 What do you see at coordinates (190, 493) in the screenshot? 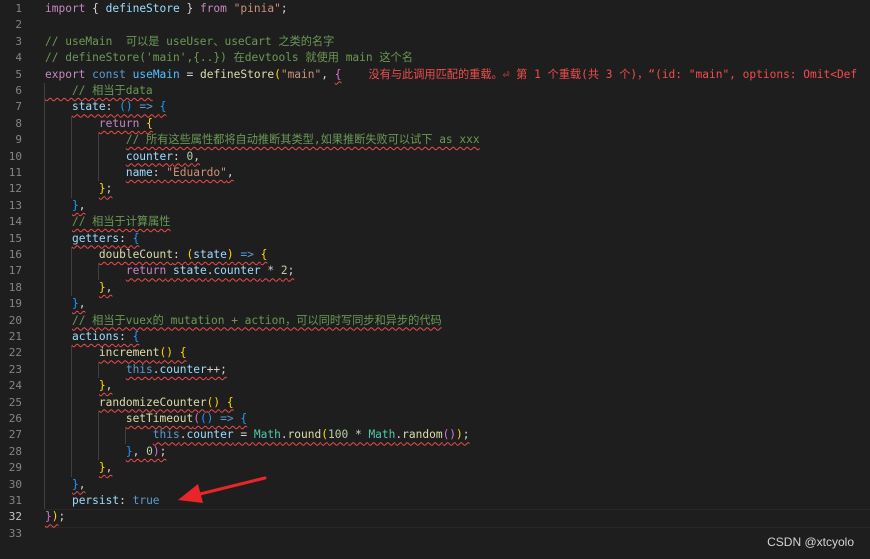
I see `arrow-head` at bounding box center [190, 493].